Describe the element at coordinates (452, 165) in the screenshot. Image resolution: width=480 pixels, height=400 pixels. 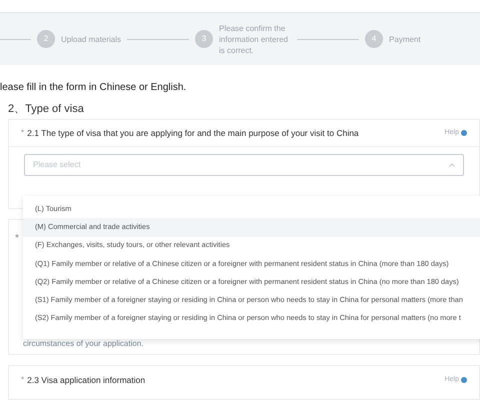
I see `caret-icon` at that location.